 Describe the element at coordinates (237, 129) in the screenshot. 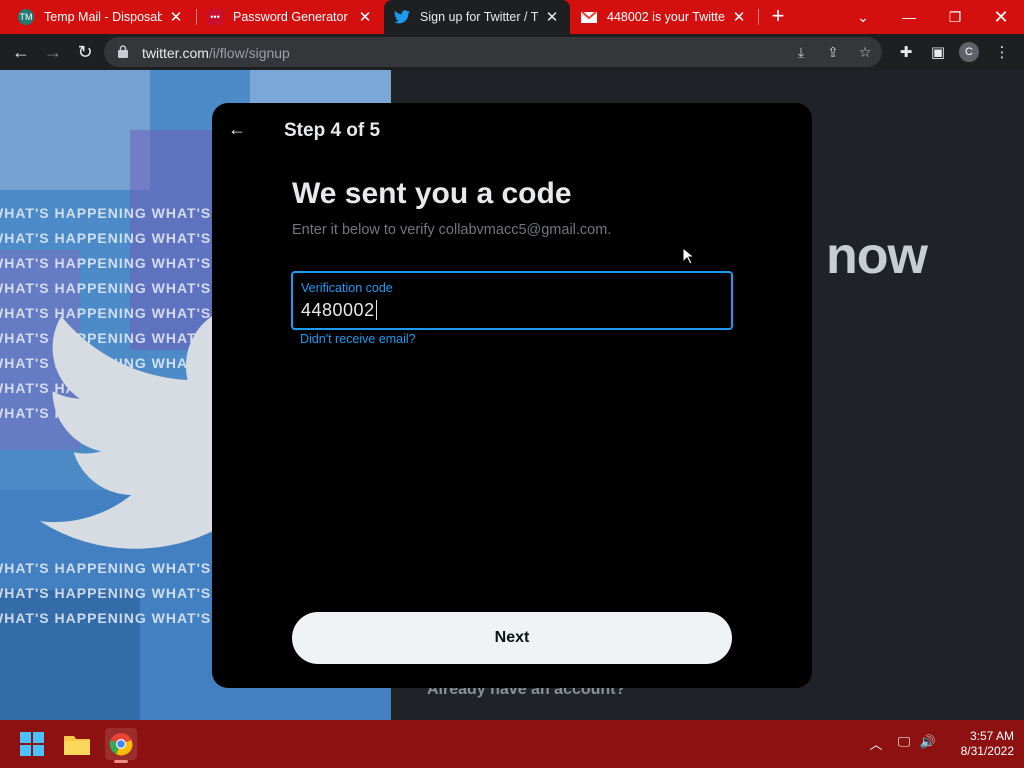

I see `back-arrow-icon: ←` at that location.